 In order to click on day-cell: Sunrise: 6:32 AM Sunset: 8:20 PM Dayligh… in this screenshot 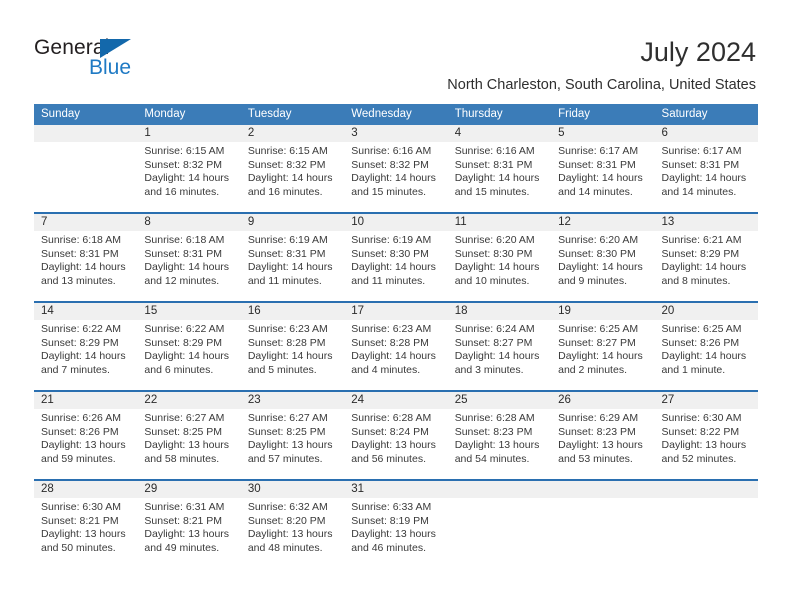, I will do `click(292, 533)`.